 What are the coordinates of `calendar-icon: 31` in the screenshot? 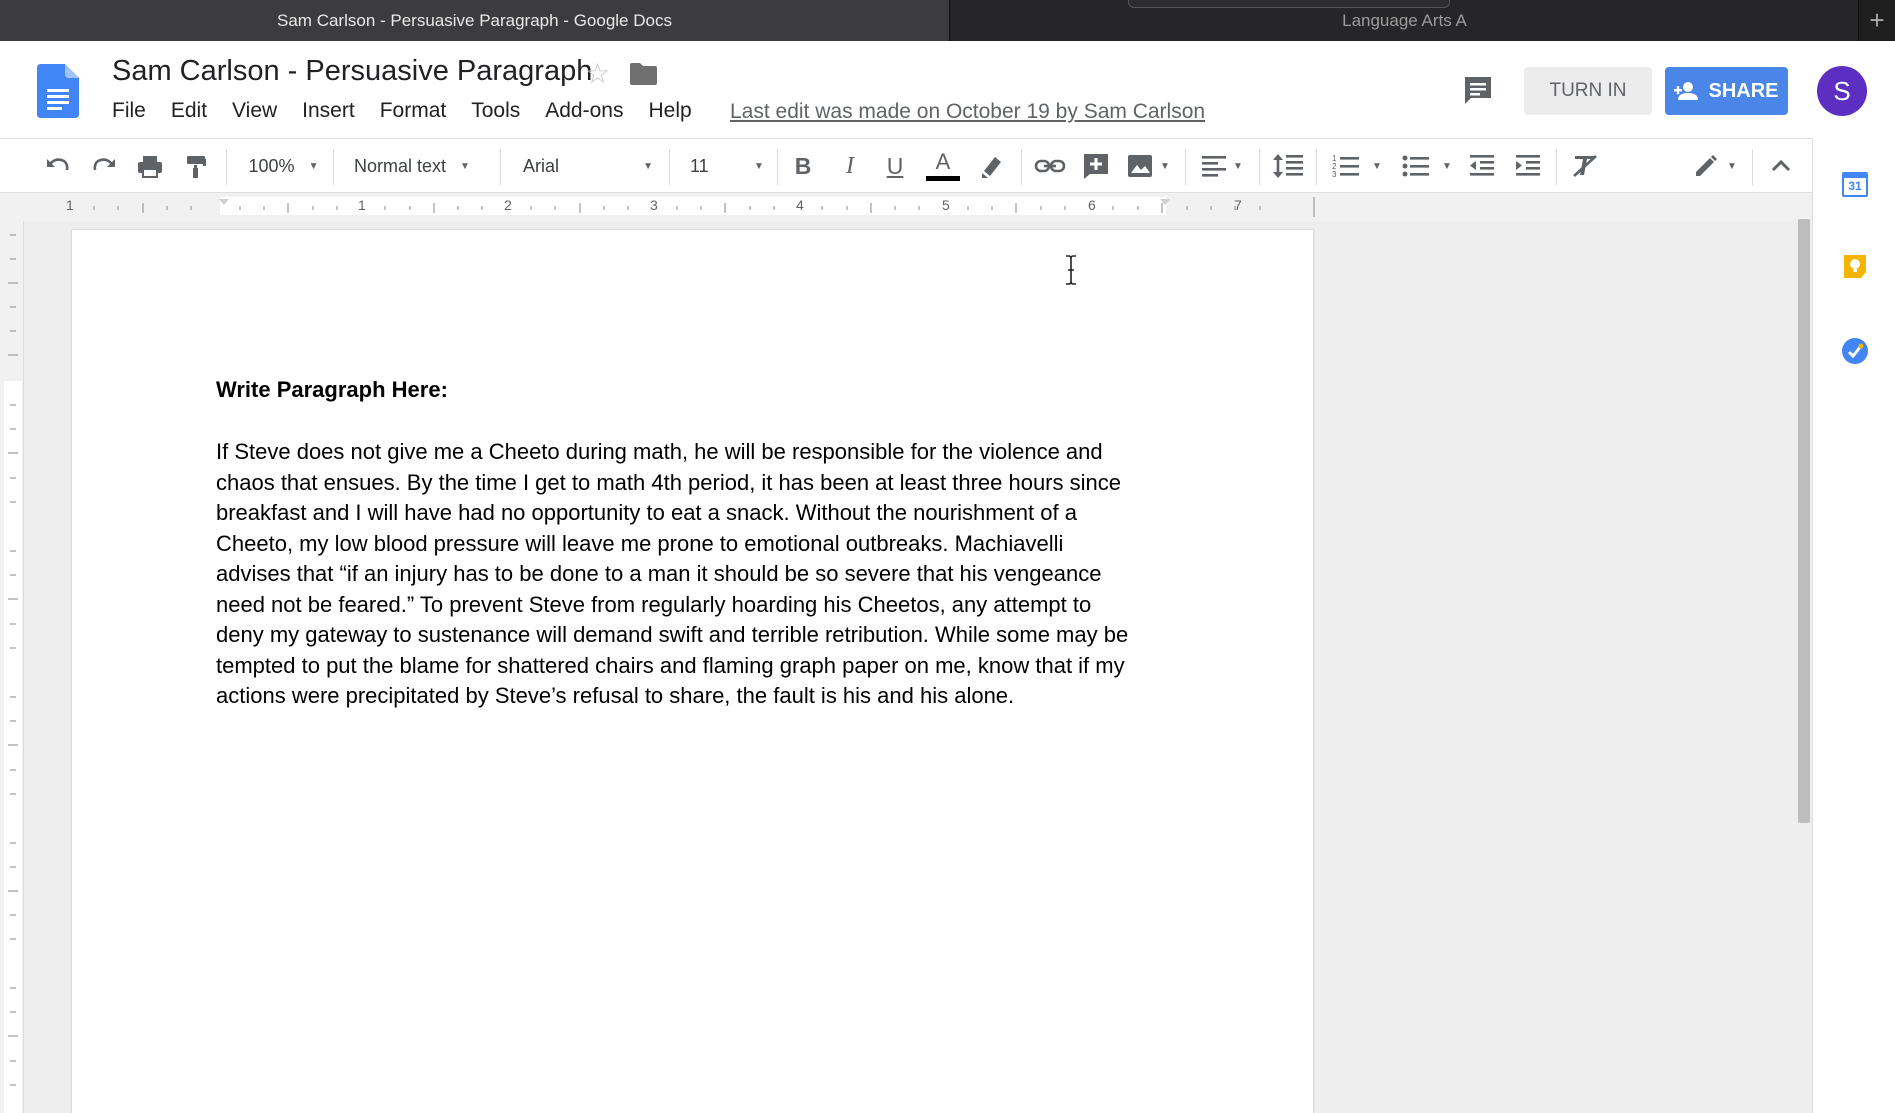 It's located at (1855, 184).